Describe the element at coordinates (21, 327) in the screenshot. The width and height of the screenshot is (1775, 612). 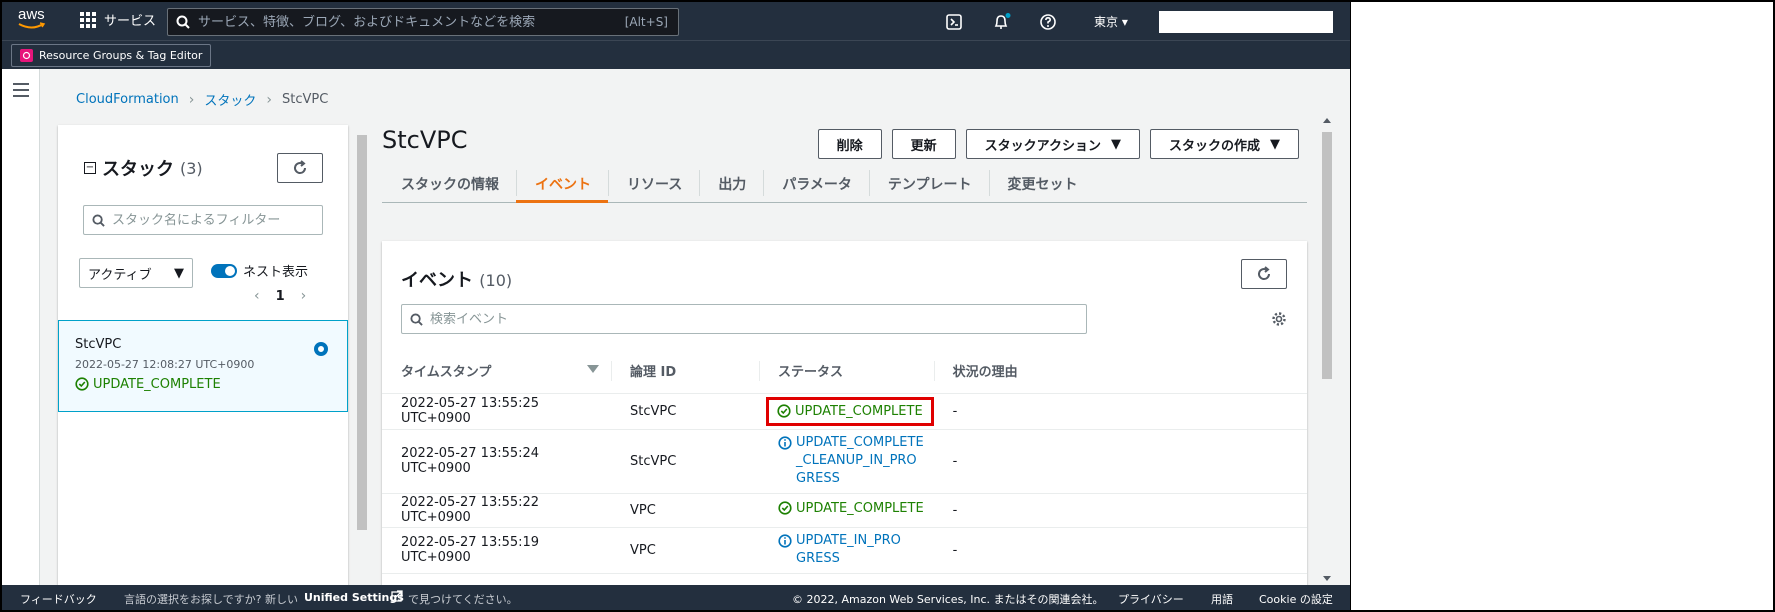
I see `side-rail` at that location.